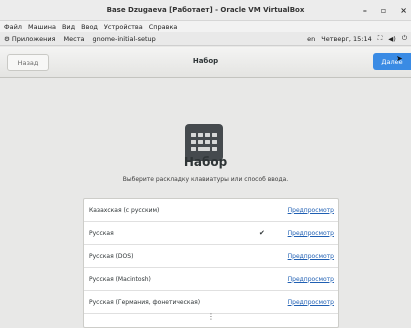 The height and width of the screenshot is (328, 411). Describe the element at coordinates (211, 233) in the screenshot. I see `layout-row: Русская ✔ Предпросмотр` at that location.